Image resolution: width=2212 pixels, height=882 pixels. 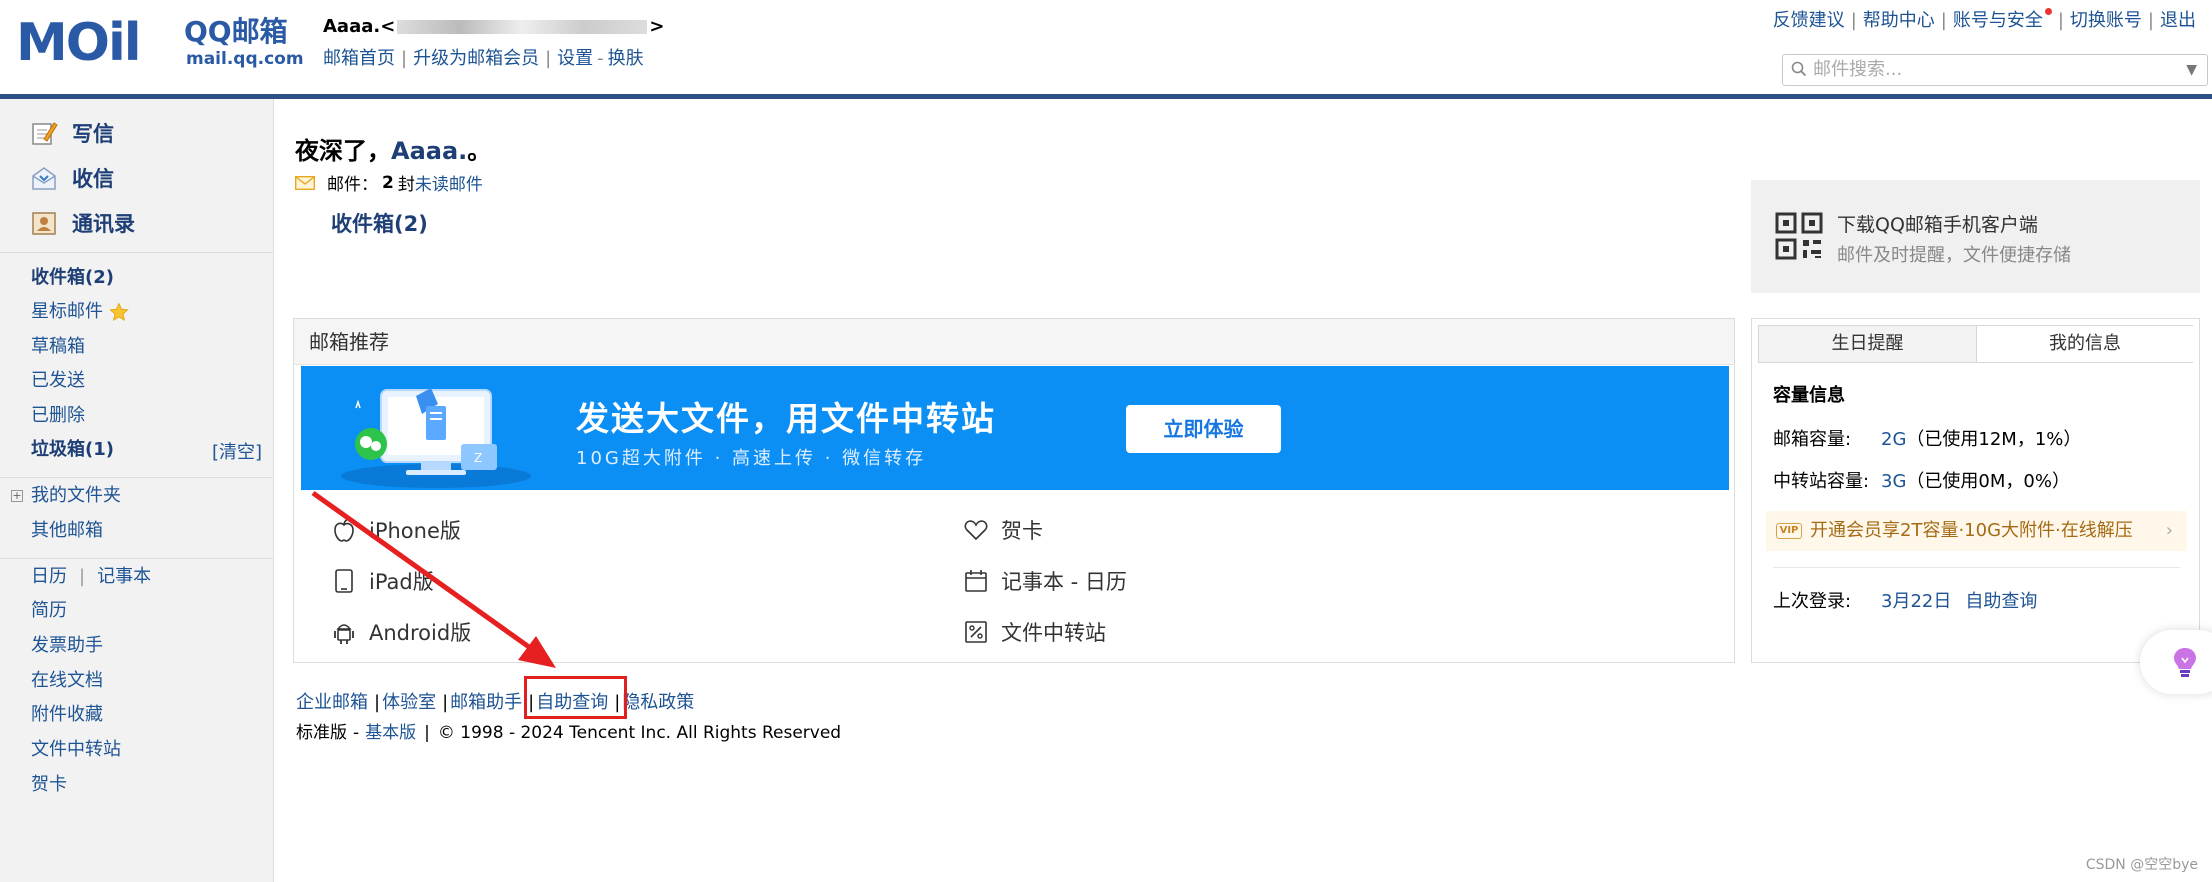 What do you see at coordinates (449, 182) in the screenshot?
I see `unread-mail-link: 未读邮件` at bounding box center [449, 182].